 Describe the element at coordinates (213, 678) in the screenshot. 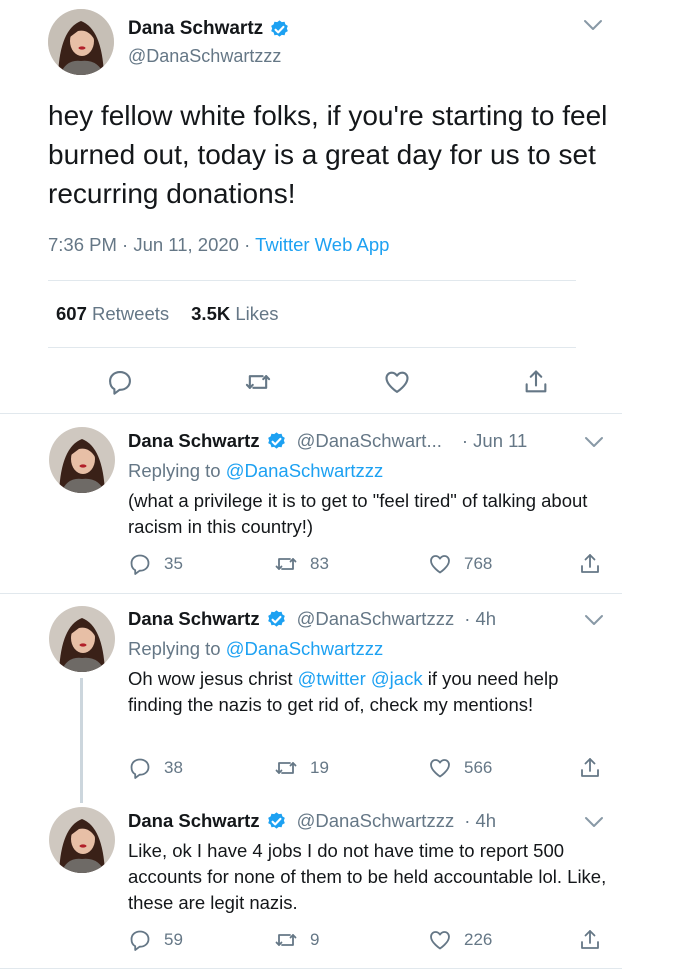

I see `tweet-text-part: Oh wow jesus christ` at that location.